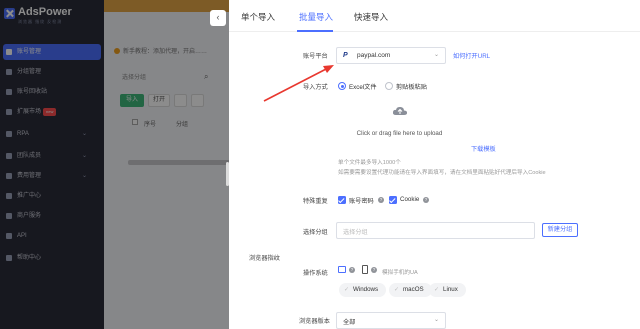 The height and width of the screenshot is (329, 640). I want to click on radio-excel-label: Excel文件, so click(363, 87).